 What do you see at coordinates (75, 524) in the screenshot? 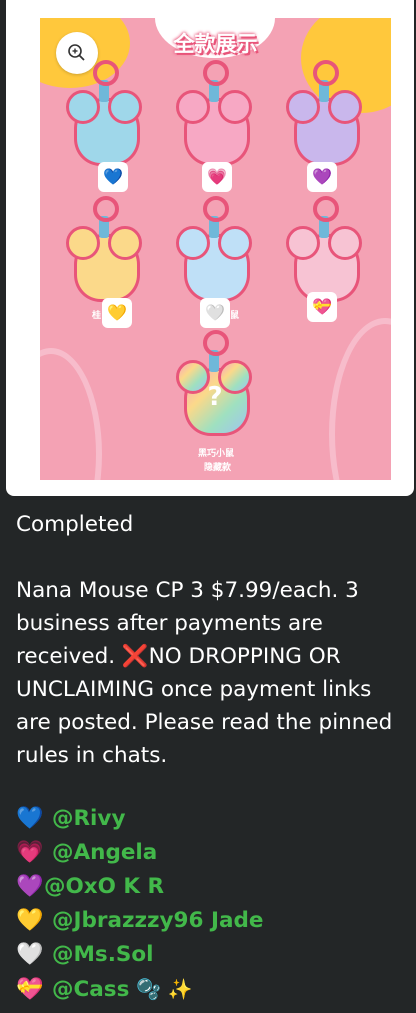
I see `message-status: Completed` at bounding box center [75, 524].